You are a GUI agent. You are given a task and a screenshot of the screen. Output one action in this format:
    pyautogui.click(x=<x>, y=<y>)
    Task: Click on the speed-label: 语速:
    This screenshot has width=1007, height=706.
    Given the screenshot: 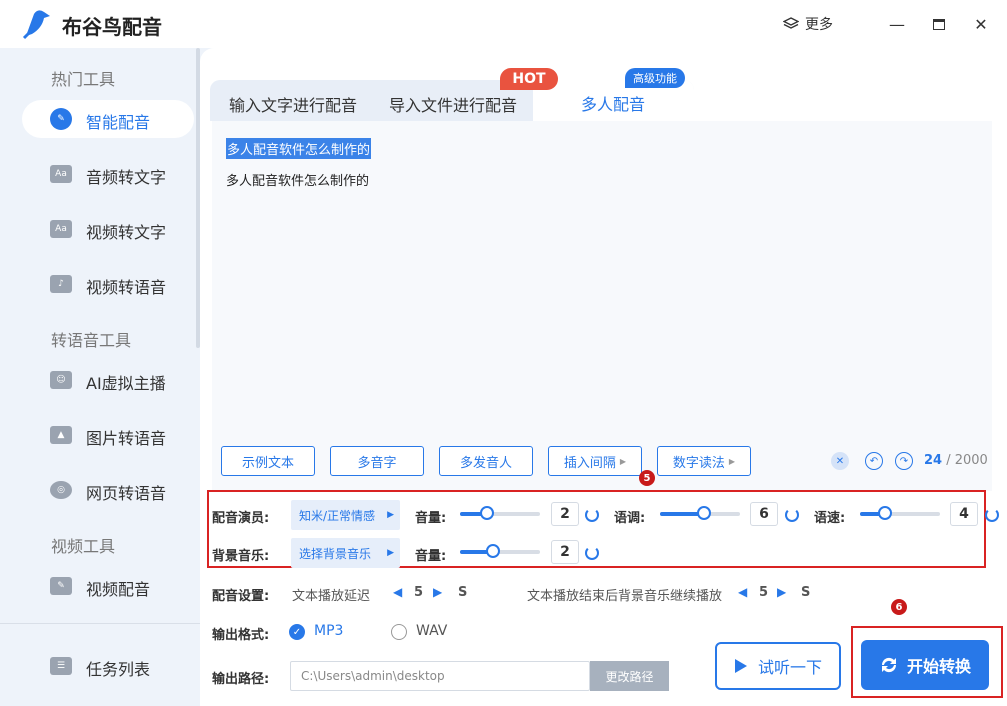 What is the action you would take?
    pyautogui.click(x=830, y=518)
    